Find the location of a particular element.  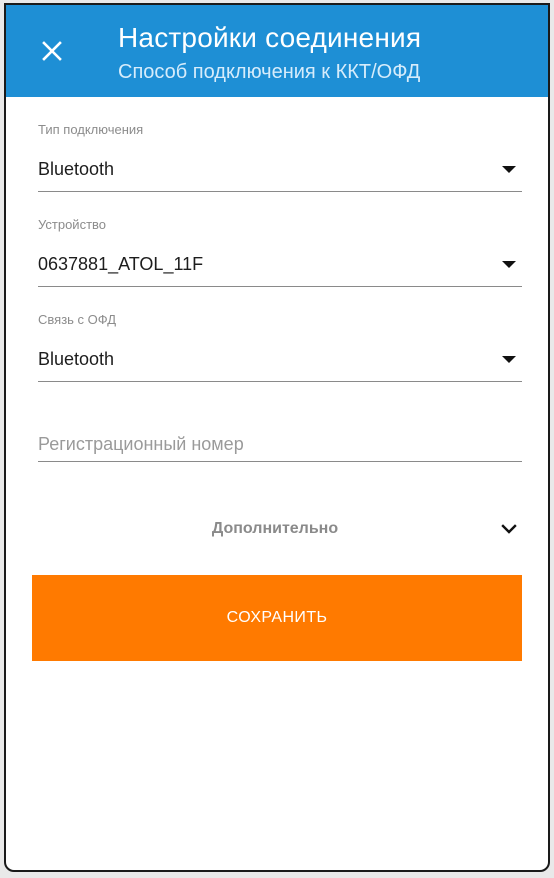

registration-number-field is located at coordinates (280, 443).